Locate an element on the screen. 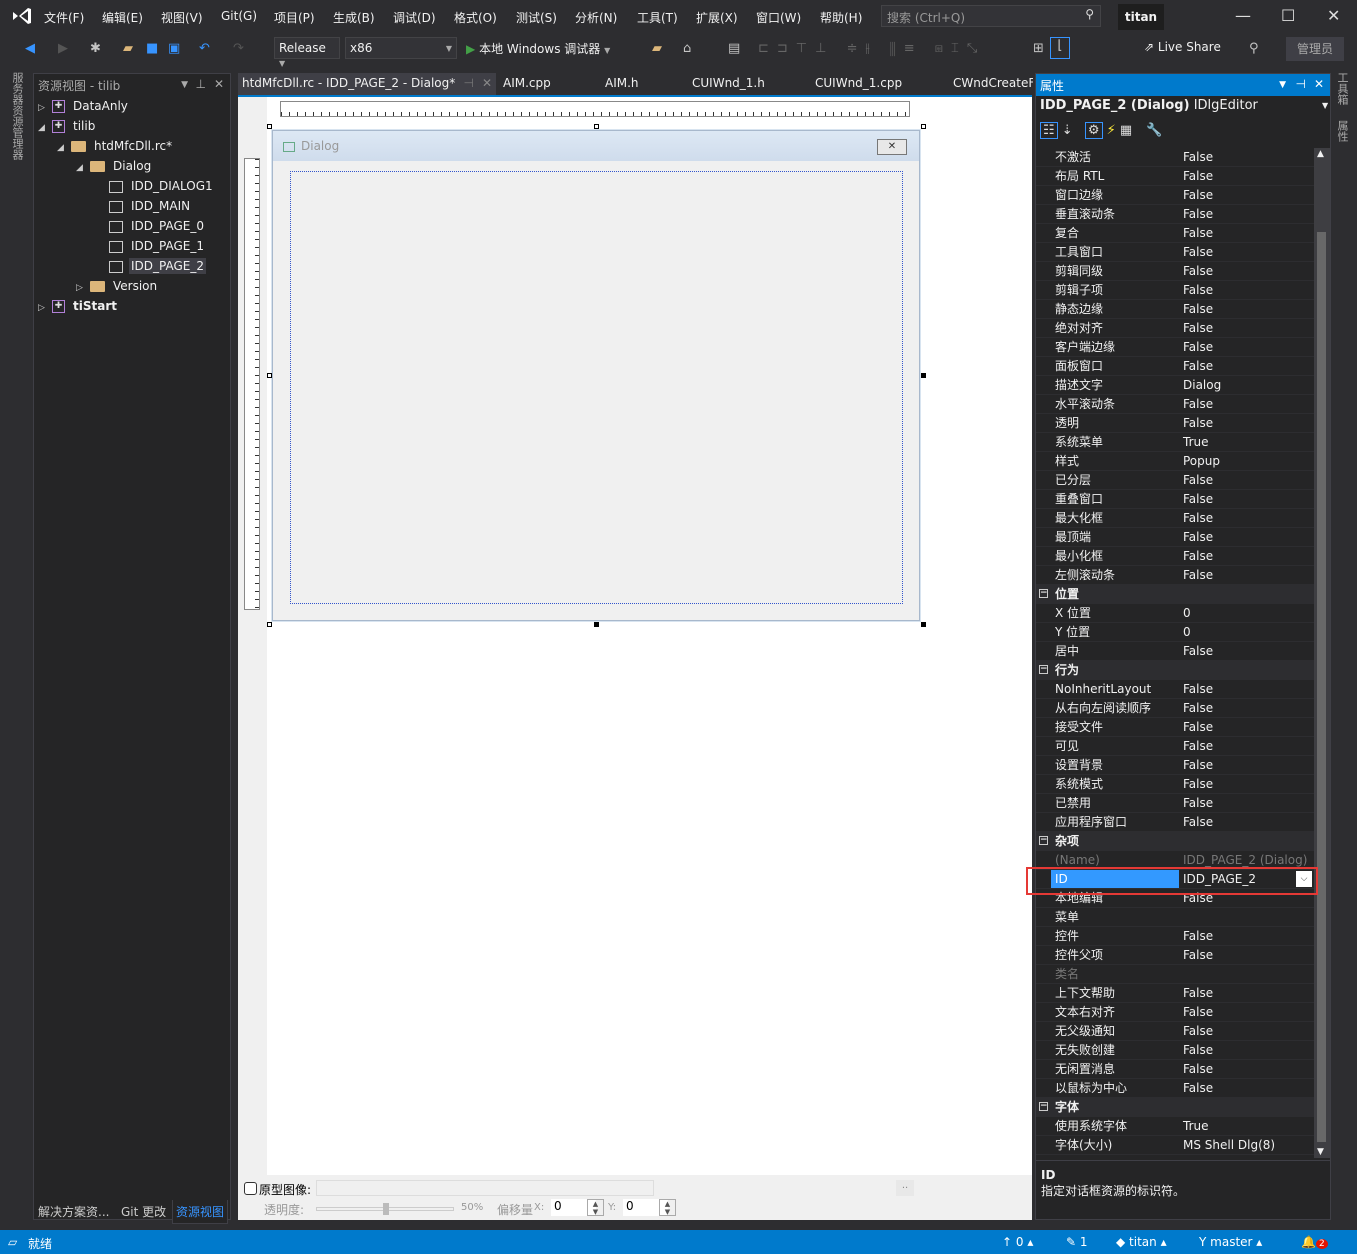 The image size is (1357, 1254). menu-item: Git(G) is located at coordinates (239, 16).